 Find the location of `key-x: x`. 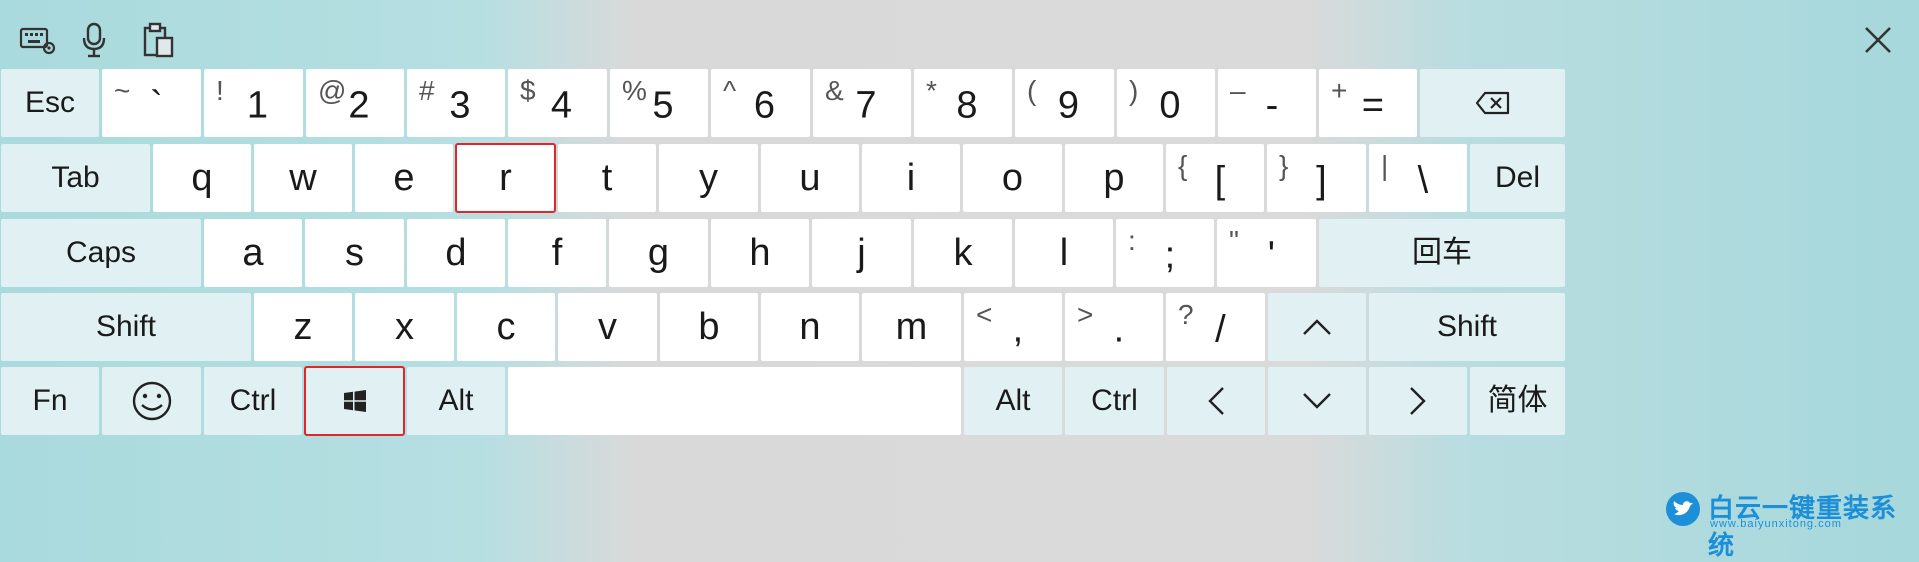

key-x: x is located at coordinates (404, 327).